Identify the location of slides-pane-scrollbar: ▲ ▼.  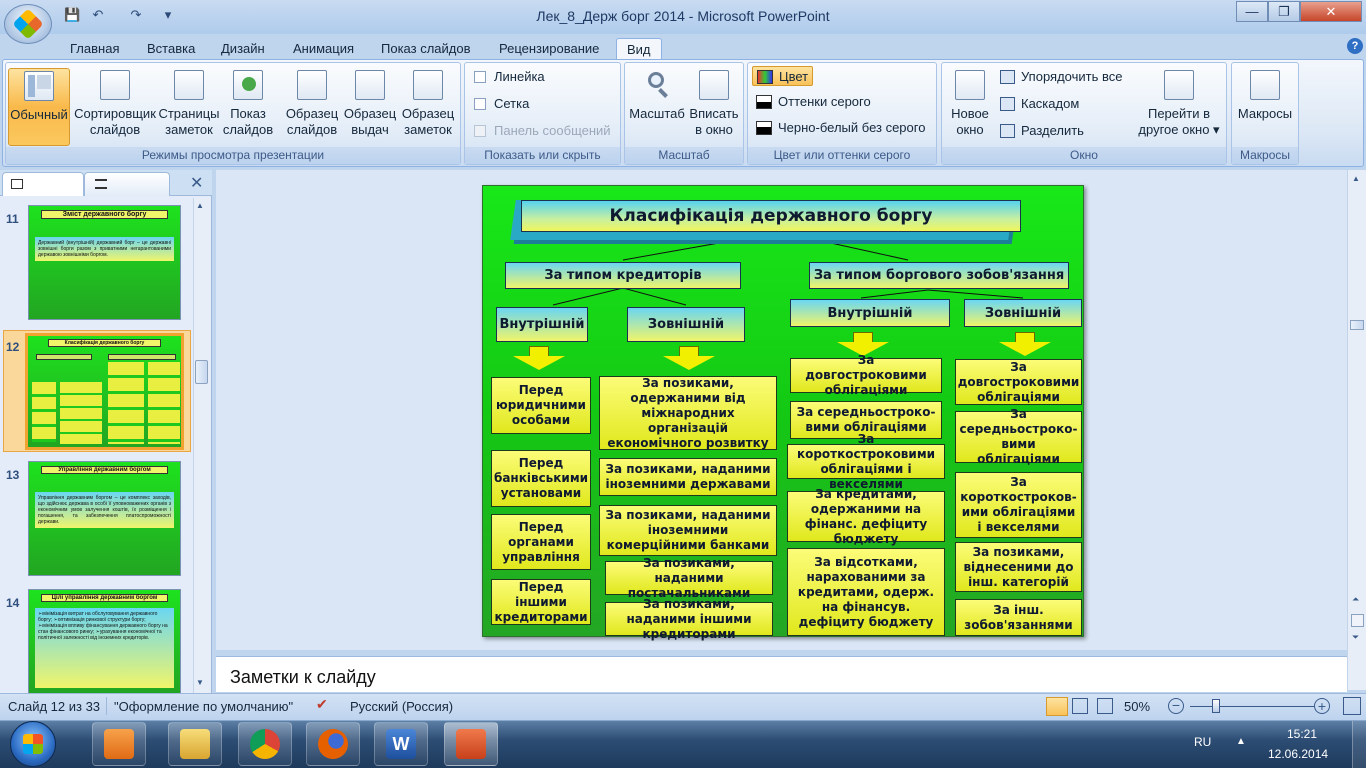
(201, 445).